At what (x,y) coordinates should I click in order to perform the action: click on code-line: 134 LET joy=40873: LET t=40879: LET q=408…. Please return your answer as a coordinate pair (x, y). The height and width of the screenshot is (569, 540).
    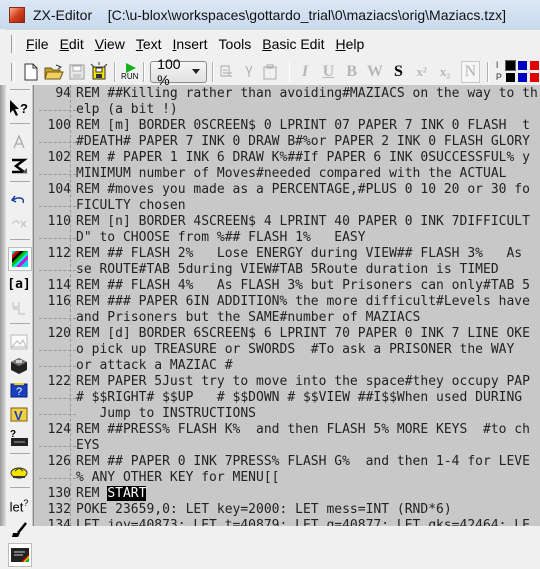
    Looking at the image, I should click on (286, 522).